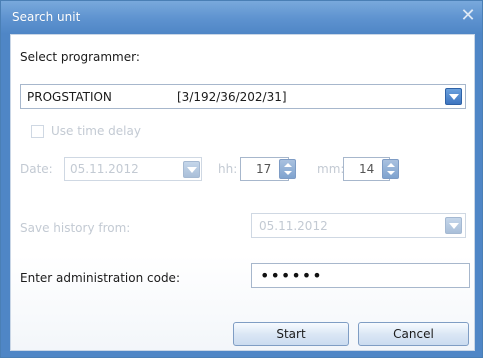  Describe the element at coordinates (264, 169) in the screenshot. I see `hour-value: 17` at that location.